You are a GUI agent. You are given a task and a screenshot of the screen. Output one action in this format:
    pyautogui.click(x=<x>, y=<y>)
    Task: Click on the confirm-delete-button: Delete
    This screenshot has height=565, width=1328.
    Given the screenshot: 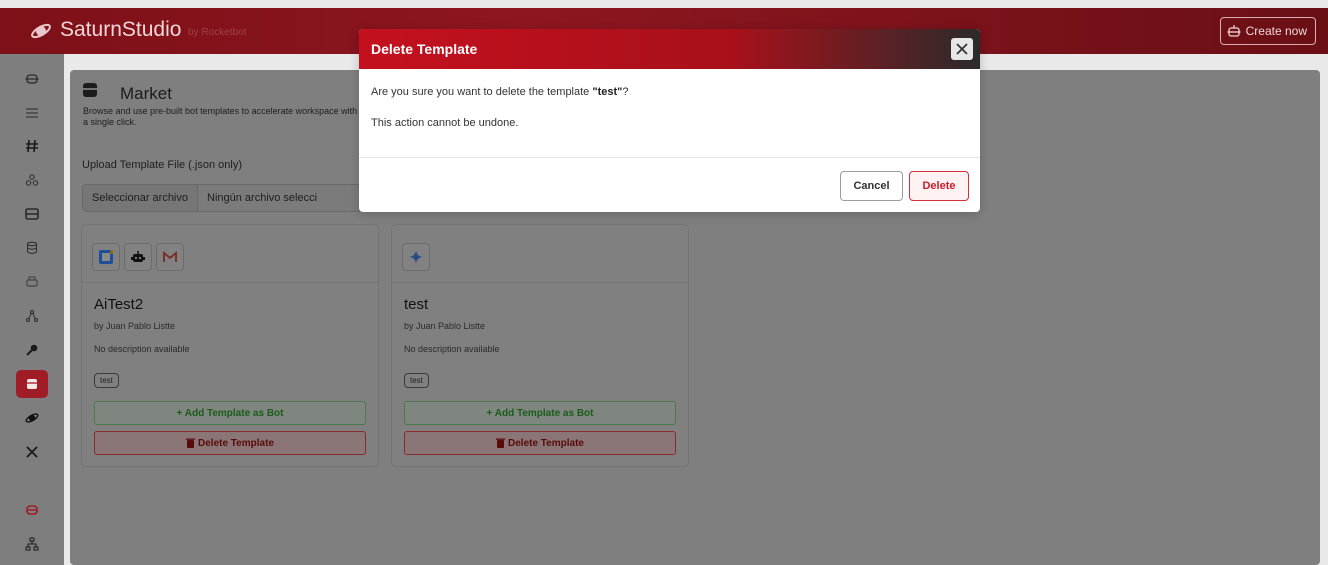 What is the action you would take?
    pyautogui.click(x=939, y=186)
    